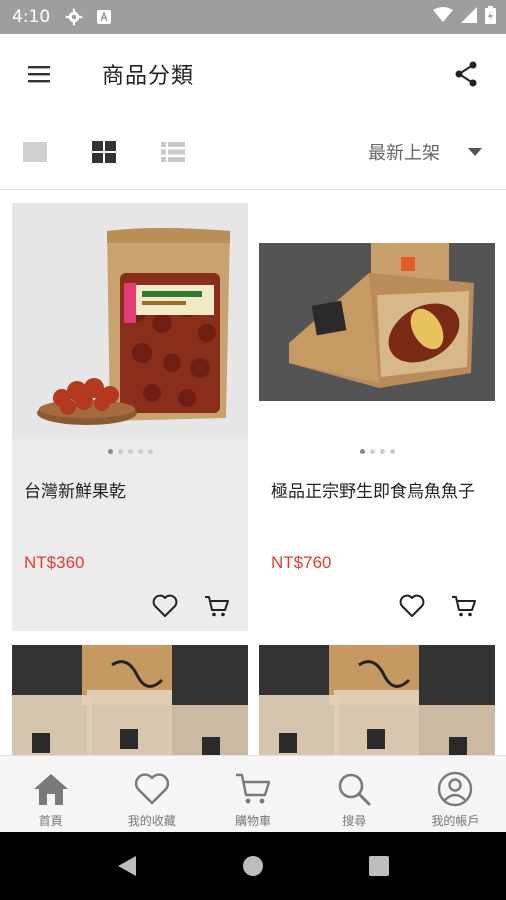  Describe the element at coordinates (301, 562) in the screenshot. I see `product-price: NT$760` at that location.